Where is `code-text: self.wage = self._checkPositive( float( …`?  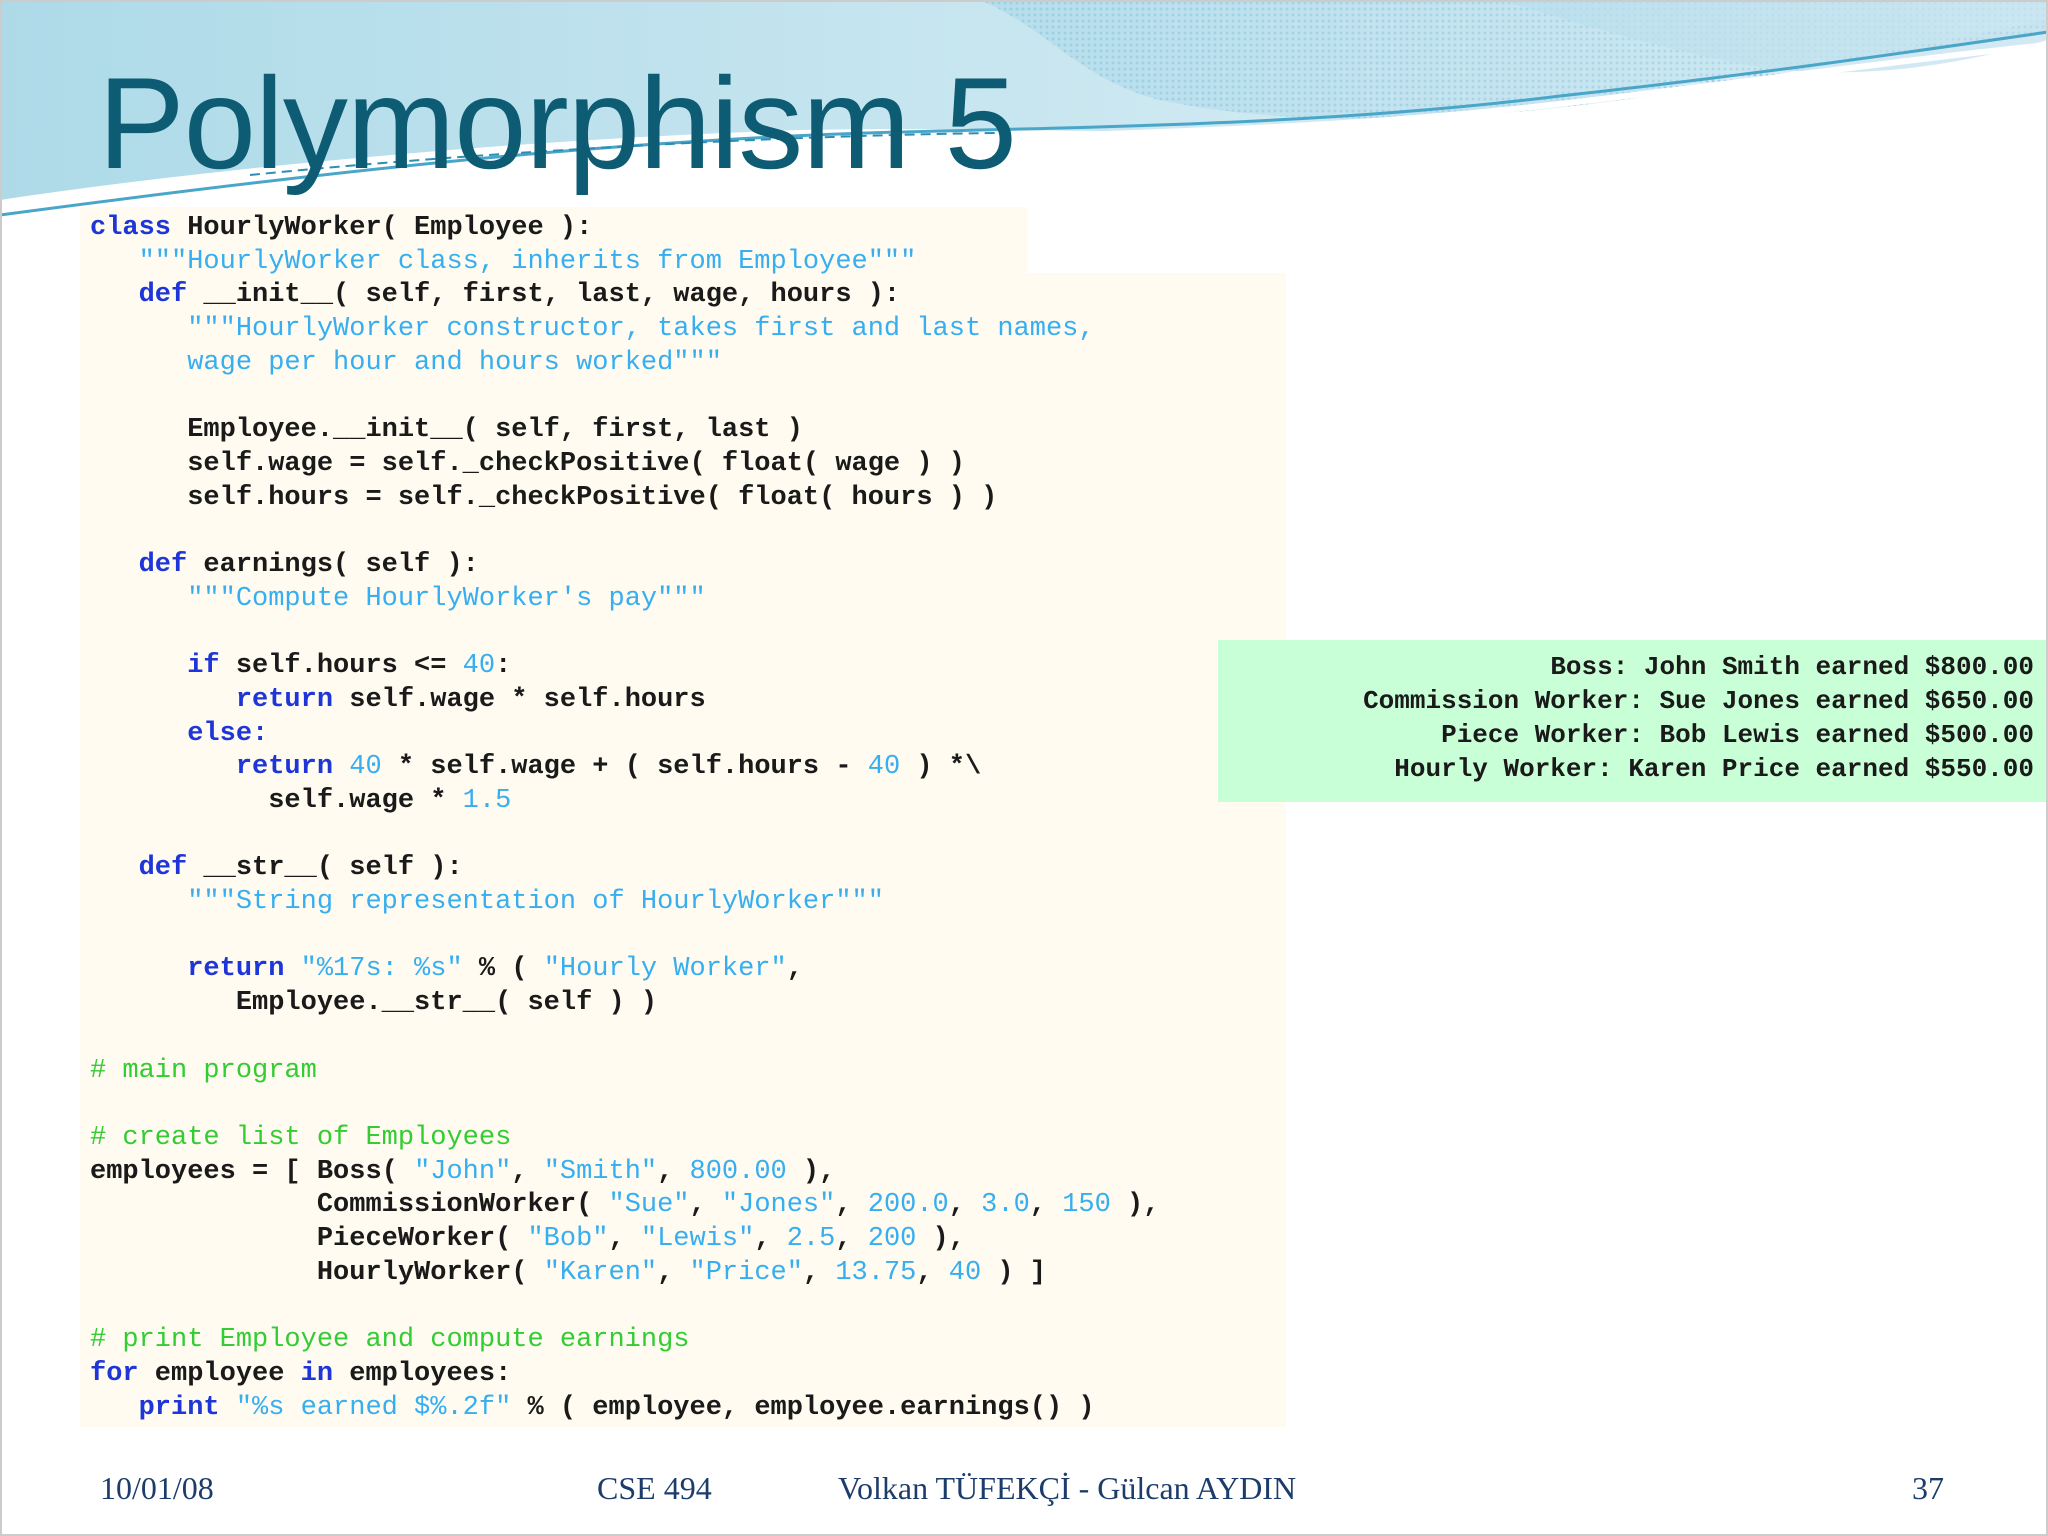
code-text: self.wage = self._checkPositive( float( … is located at coordinates (576, 463).